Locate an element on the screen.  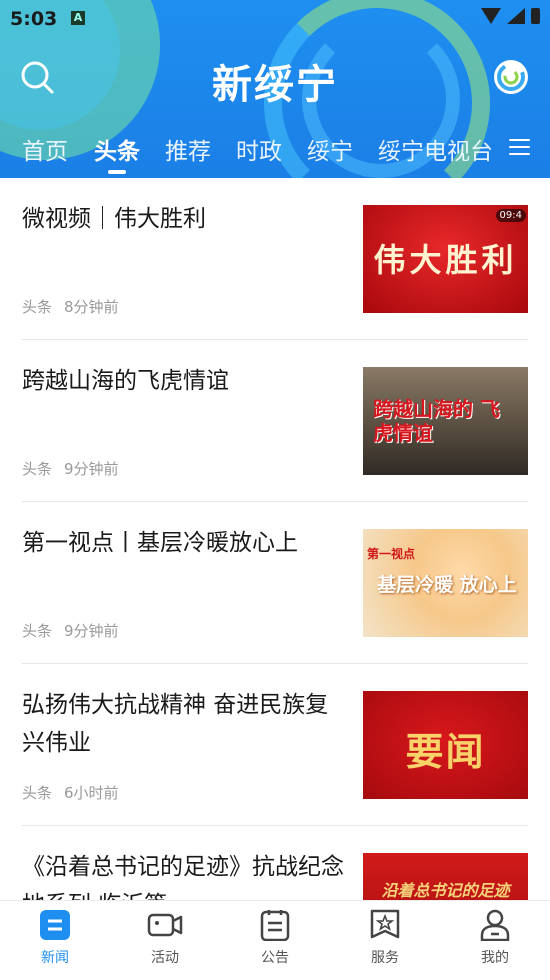
user-icon is located at coordinates (495, 925).